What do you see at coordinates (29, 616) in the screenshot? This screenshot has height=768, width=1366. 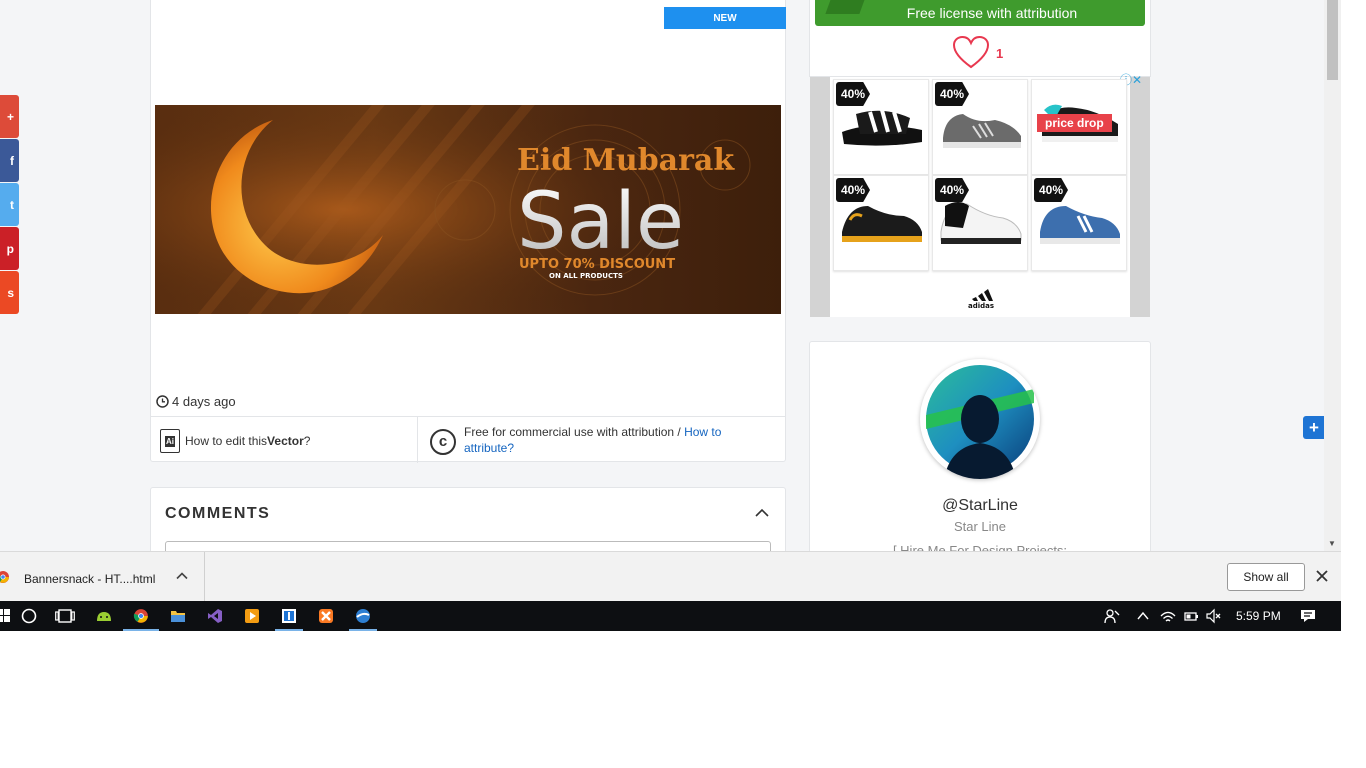 I see `cortana-icon` at bounding box center [29, 616].